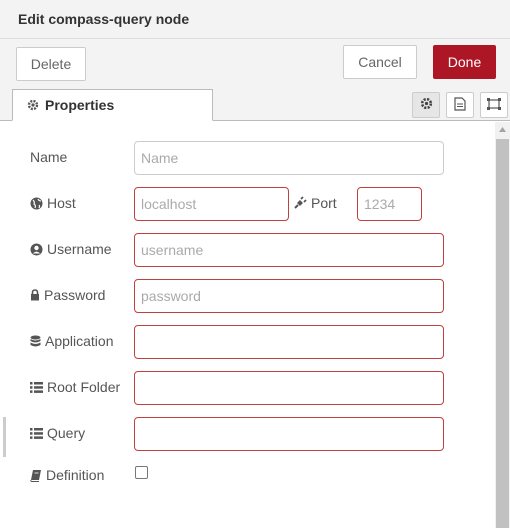  What do you see at coordinates (502, 333) in the screenshot?
I see `scrollbar-thumb` at bounding box center [502, 333].